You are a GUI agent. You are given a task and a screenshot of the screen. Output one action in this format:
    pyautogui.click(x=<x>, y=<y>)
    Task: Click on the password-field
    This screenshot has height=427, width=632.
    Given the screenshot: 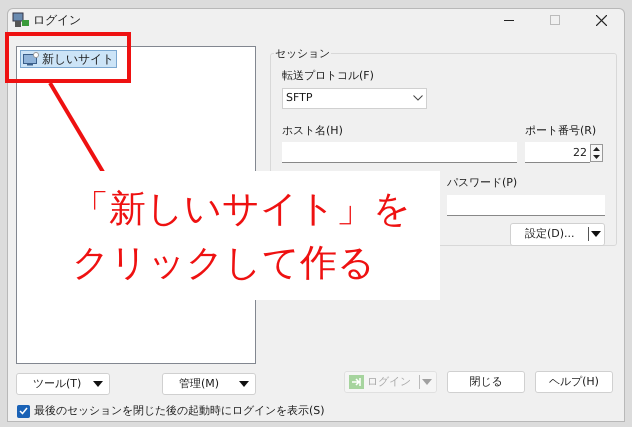 What is the action you would take?
    pyautogui.click(x=526, y=205)
    